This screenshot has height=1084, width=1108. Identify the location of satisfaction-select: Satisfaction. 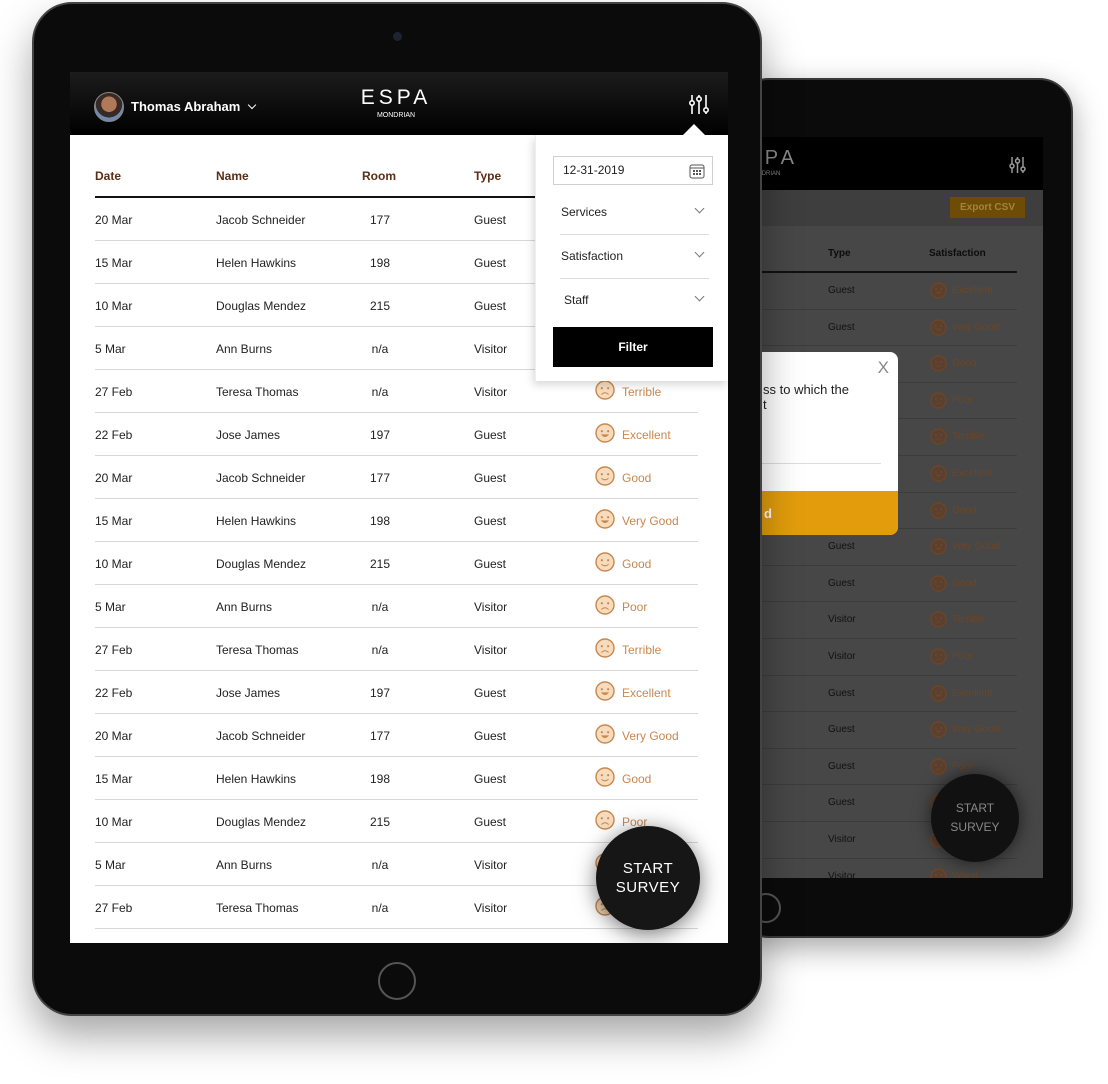
(634, 257).